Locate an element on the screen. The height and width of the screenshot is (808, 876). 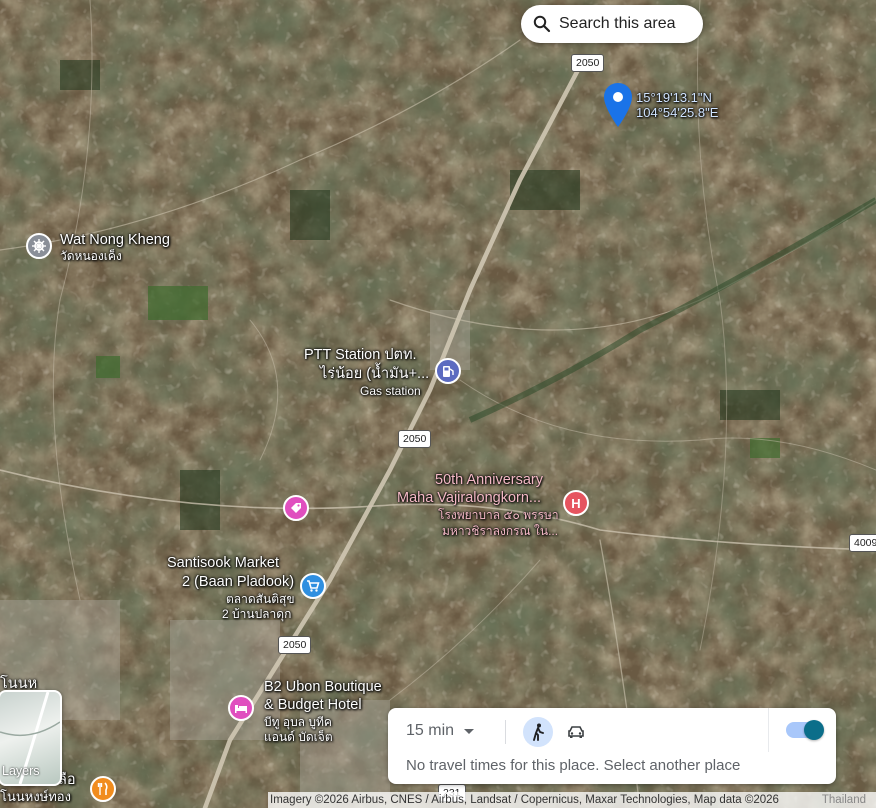
hospital-icon: H is located at coordinates (576, 503).